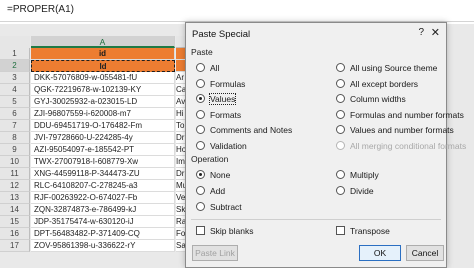 This screenshot has width=474, height=268. I want to click on radio-op-add: Add, so click(210, 191).